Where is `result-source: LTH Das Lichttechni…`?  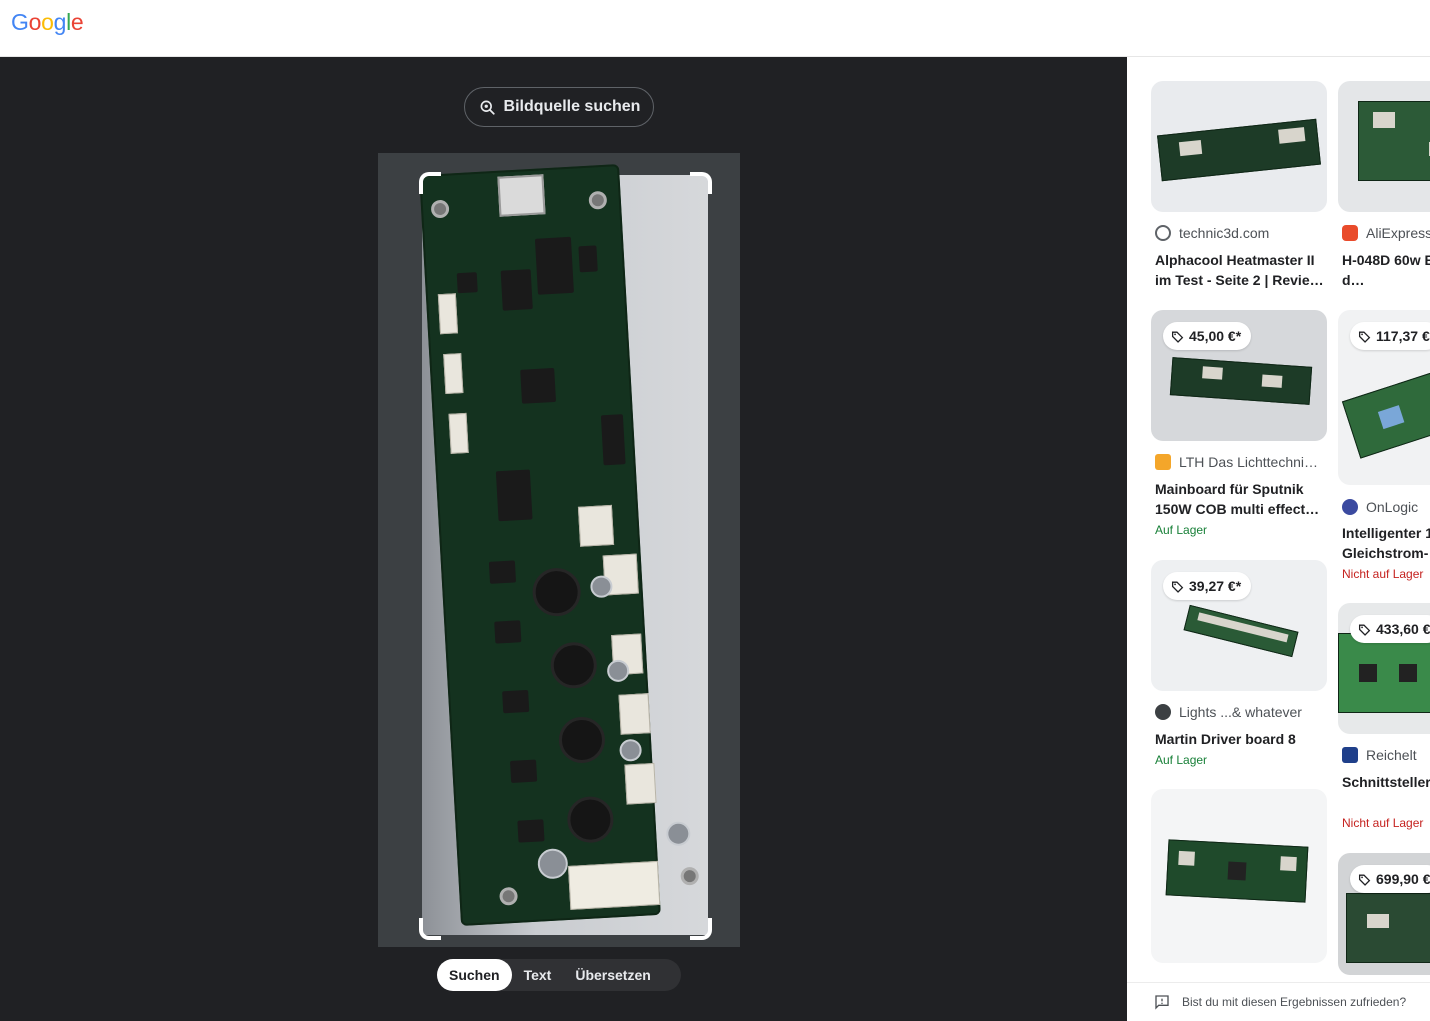 result-source: LTH Das Lichttechni… is located at coordinates (1249, 462).